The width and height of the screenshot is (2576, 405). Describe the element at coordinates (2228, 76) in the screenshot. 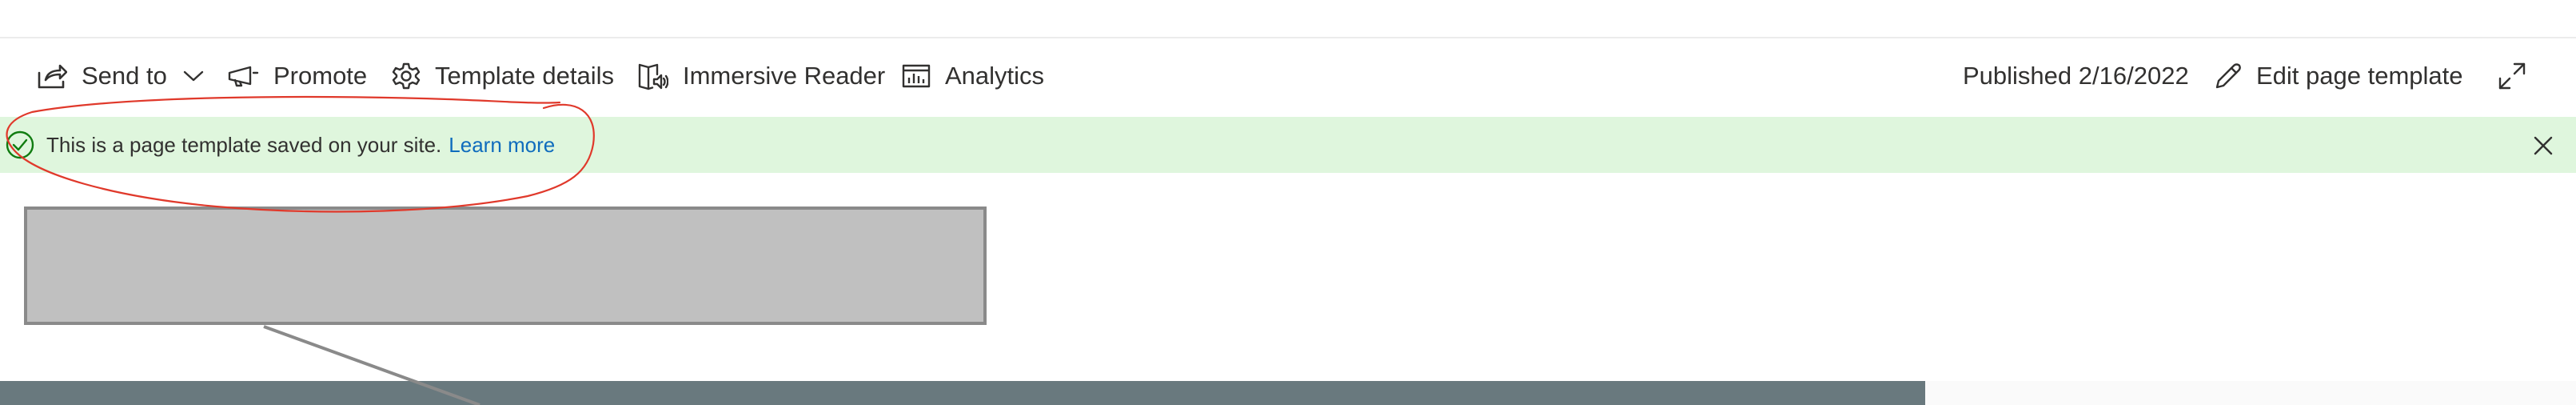

I see `pencil-icon` at that location.